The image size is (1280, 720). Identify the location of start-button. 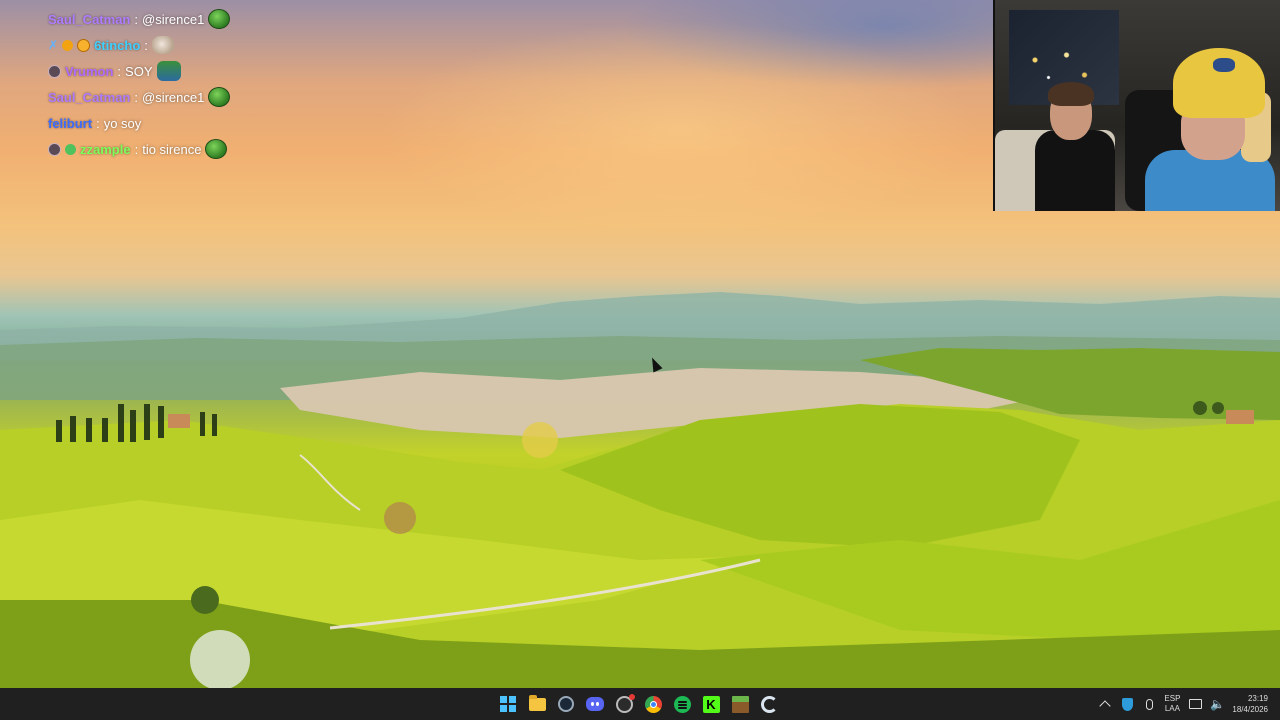
(508, 704).